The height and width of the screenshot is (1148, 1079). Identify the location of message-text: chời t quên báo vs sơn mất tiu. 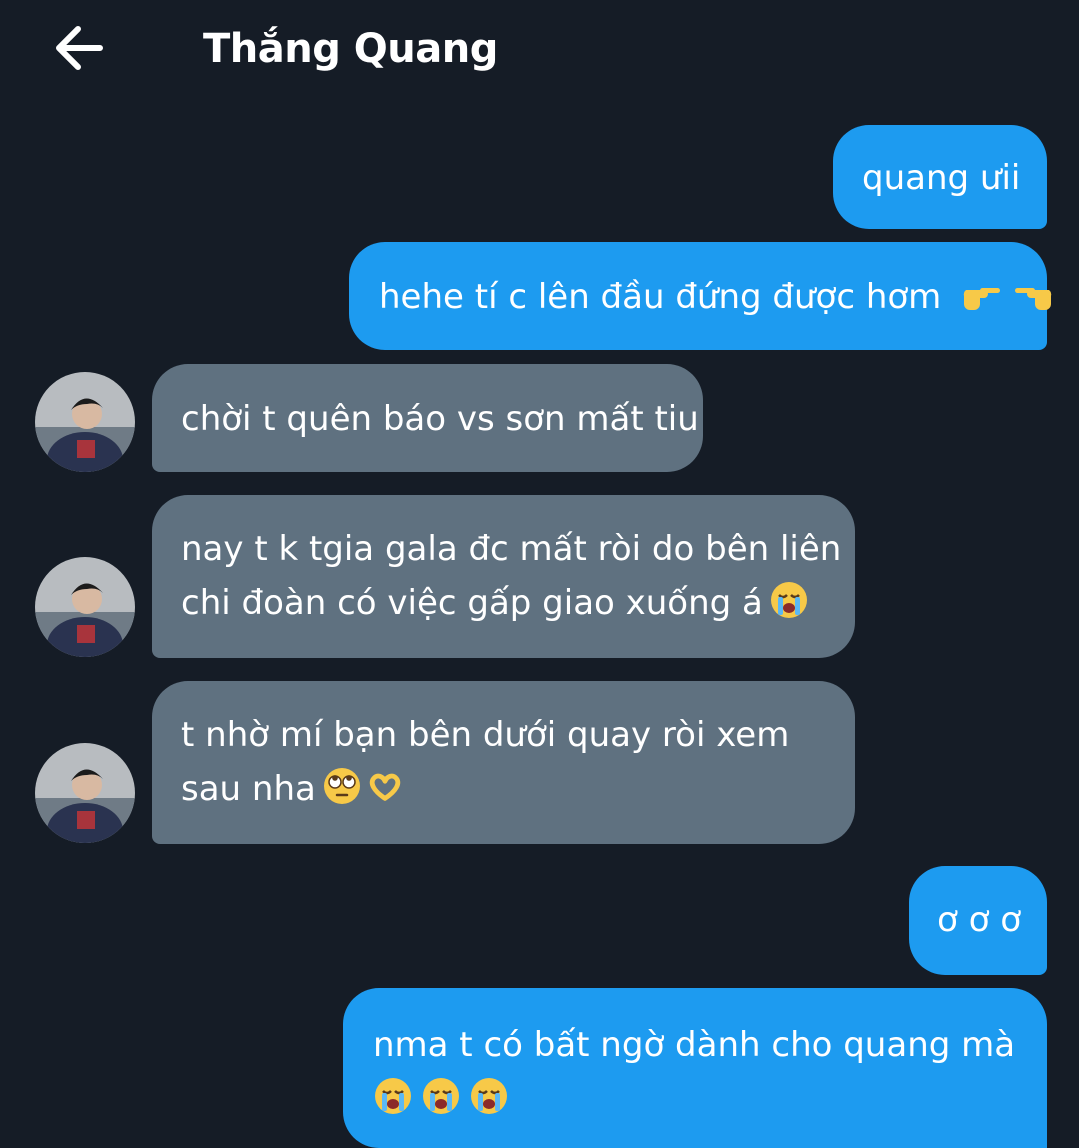
(440, 419).